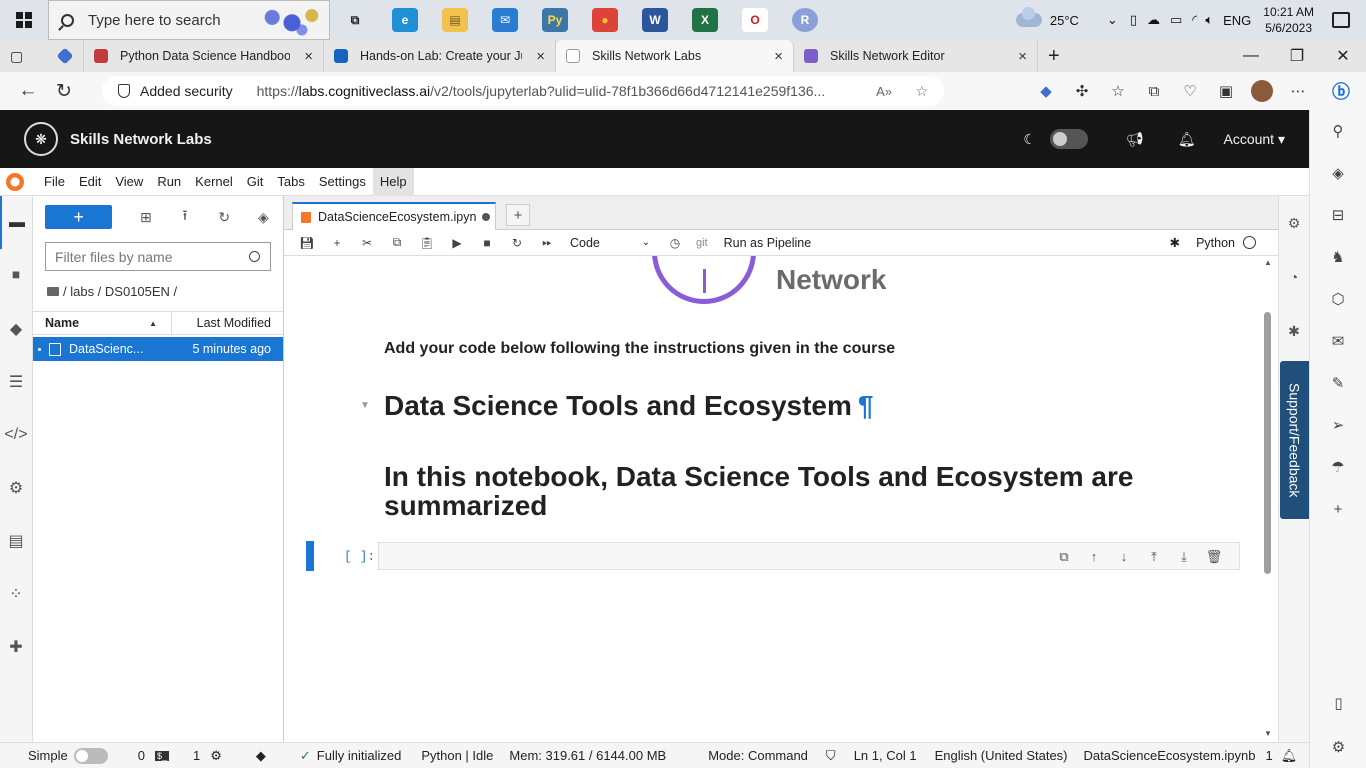  What do you see at coordinates (1190, 91) in the screenshot?
I see `browser-essentials-icon: ♡` at bounding box center [1190, 91].